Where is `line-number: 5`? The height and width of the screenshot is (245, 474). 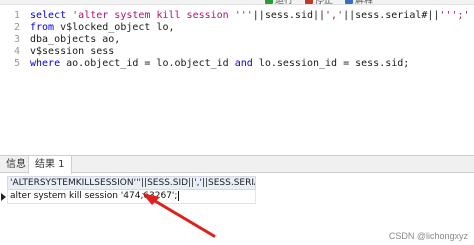 line-number: 5 is located at coordinates (16, 63).